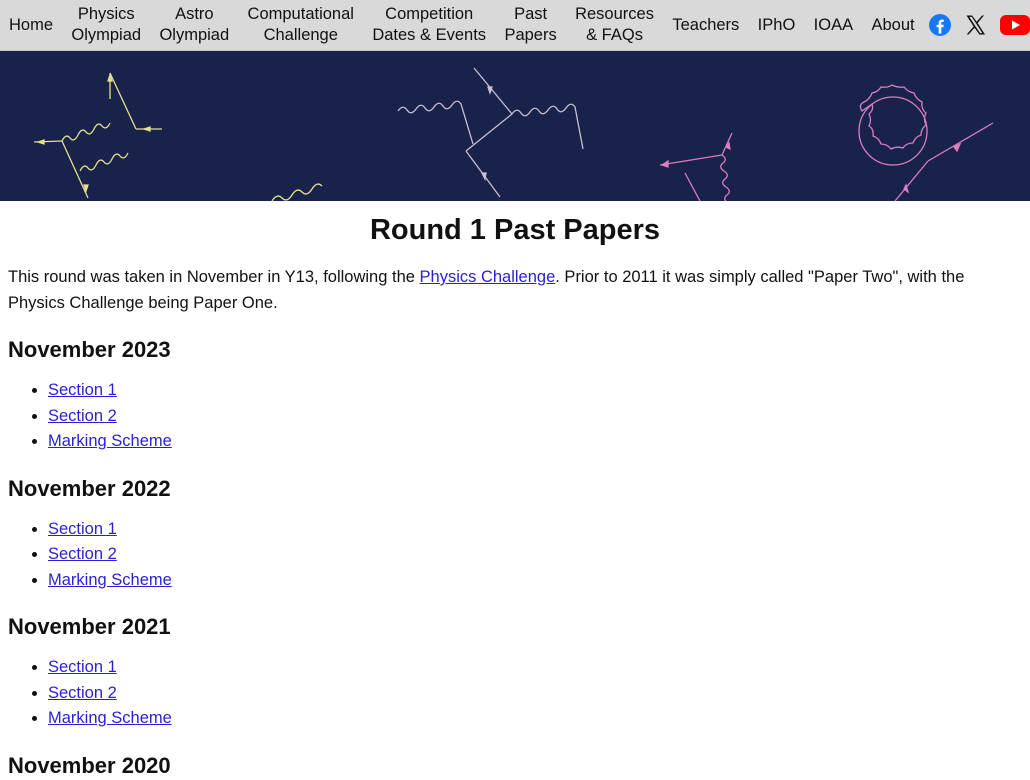 The height and width of the screenshot is (780, 1030). I want to click on nav-competition-dates-line2: Dates & Events, so click(429, 35).